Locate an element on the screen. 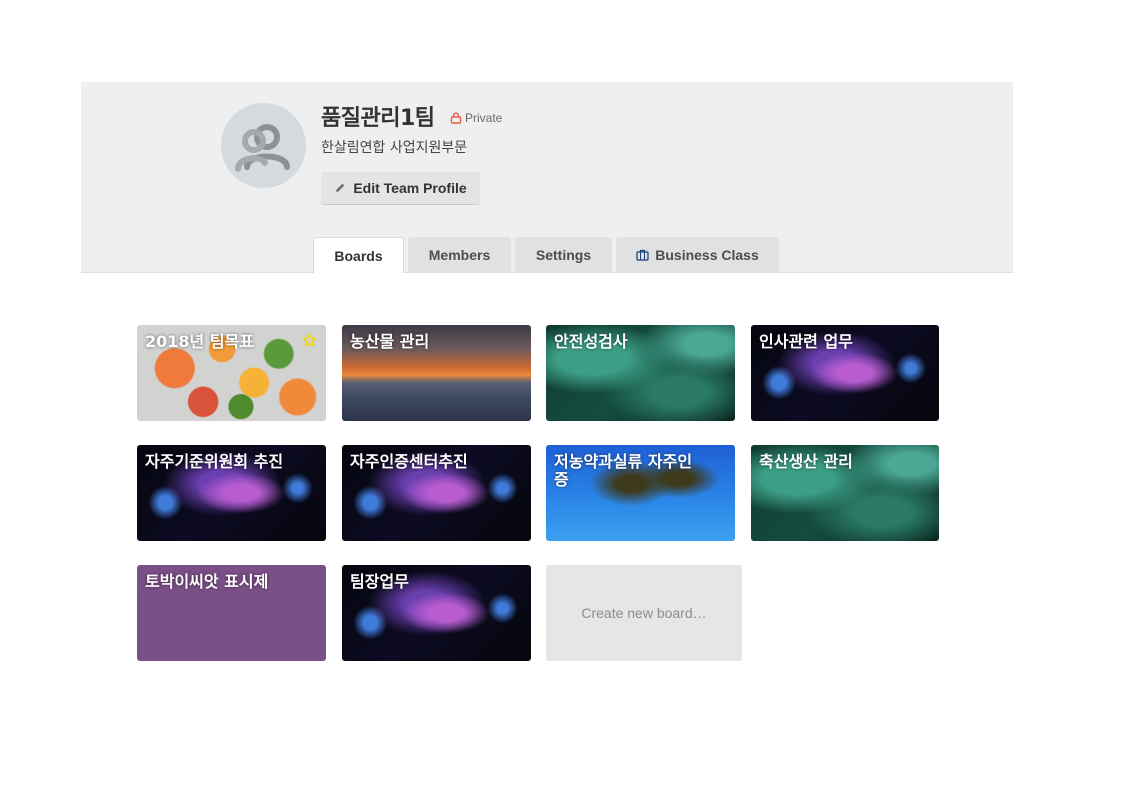 Image resolution: width=1122 pixels, height=793 pixels. tab-business-class: Business Class is located at coordinates (697, 254).